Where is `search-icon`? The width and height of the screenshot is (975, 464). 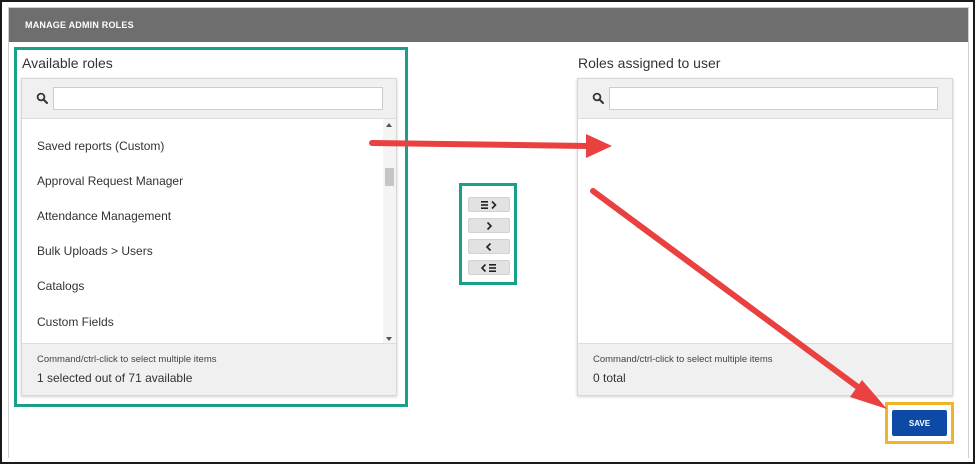 search-icon is located at coordinates (598, 98).